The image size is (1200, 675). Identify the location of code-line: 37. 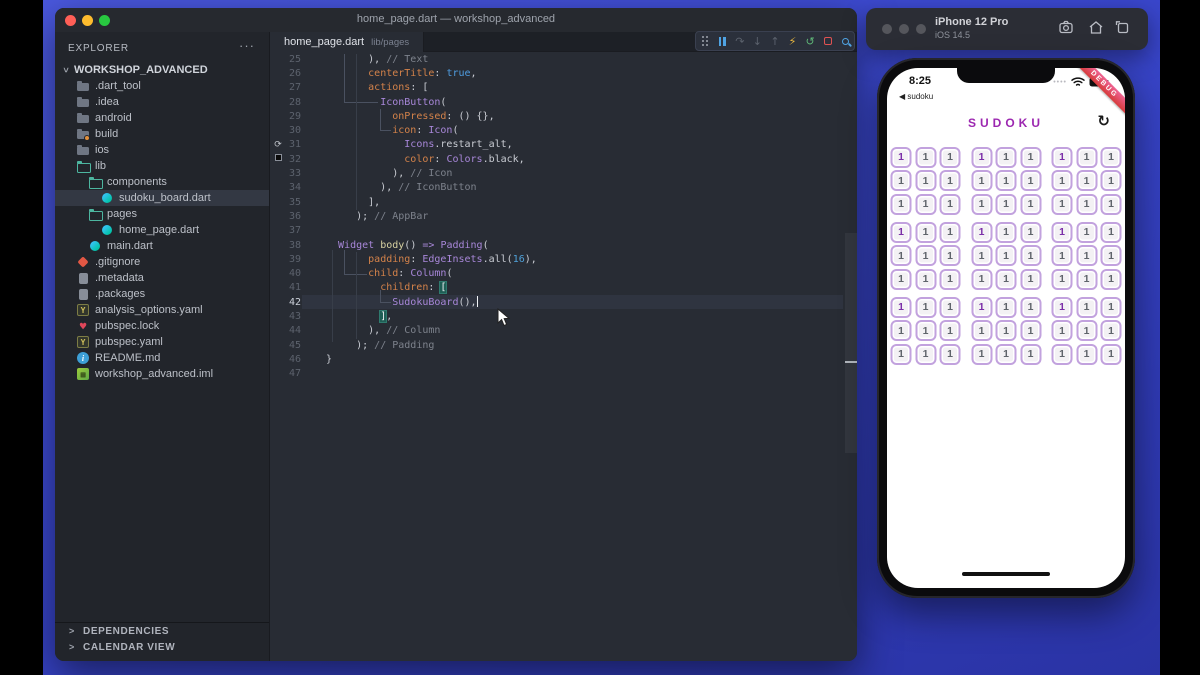
(563, 231).